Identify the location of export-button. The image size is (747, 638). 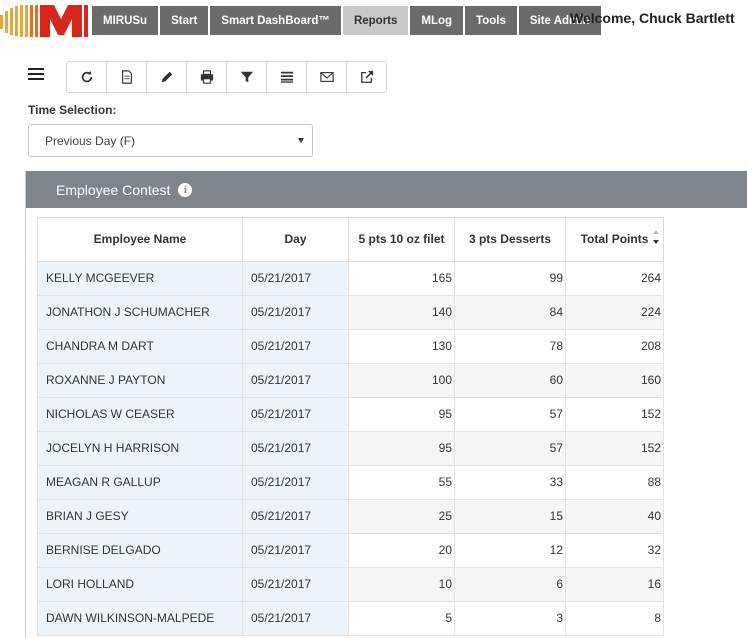
(366, 77).